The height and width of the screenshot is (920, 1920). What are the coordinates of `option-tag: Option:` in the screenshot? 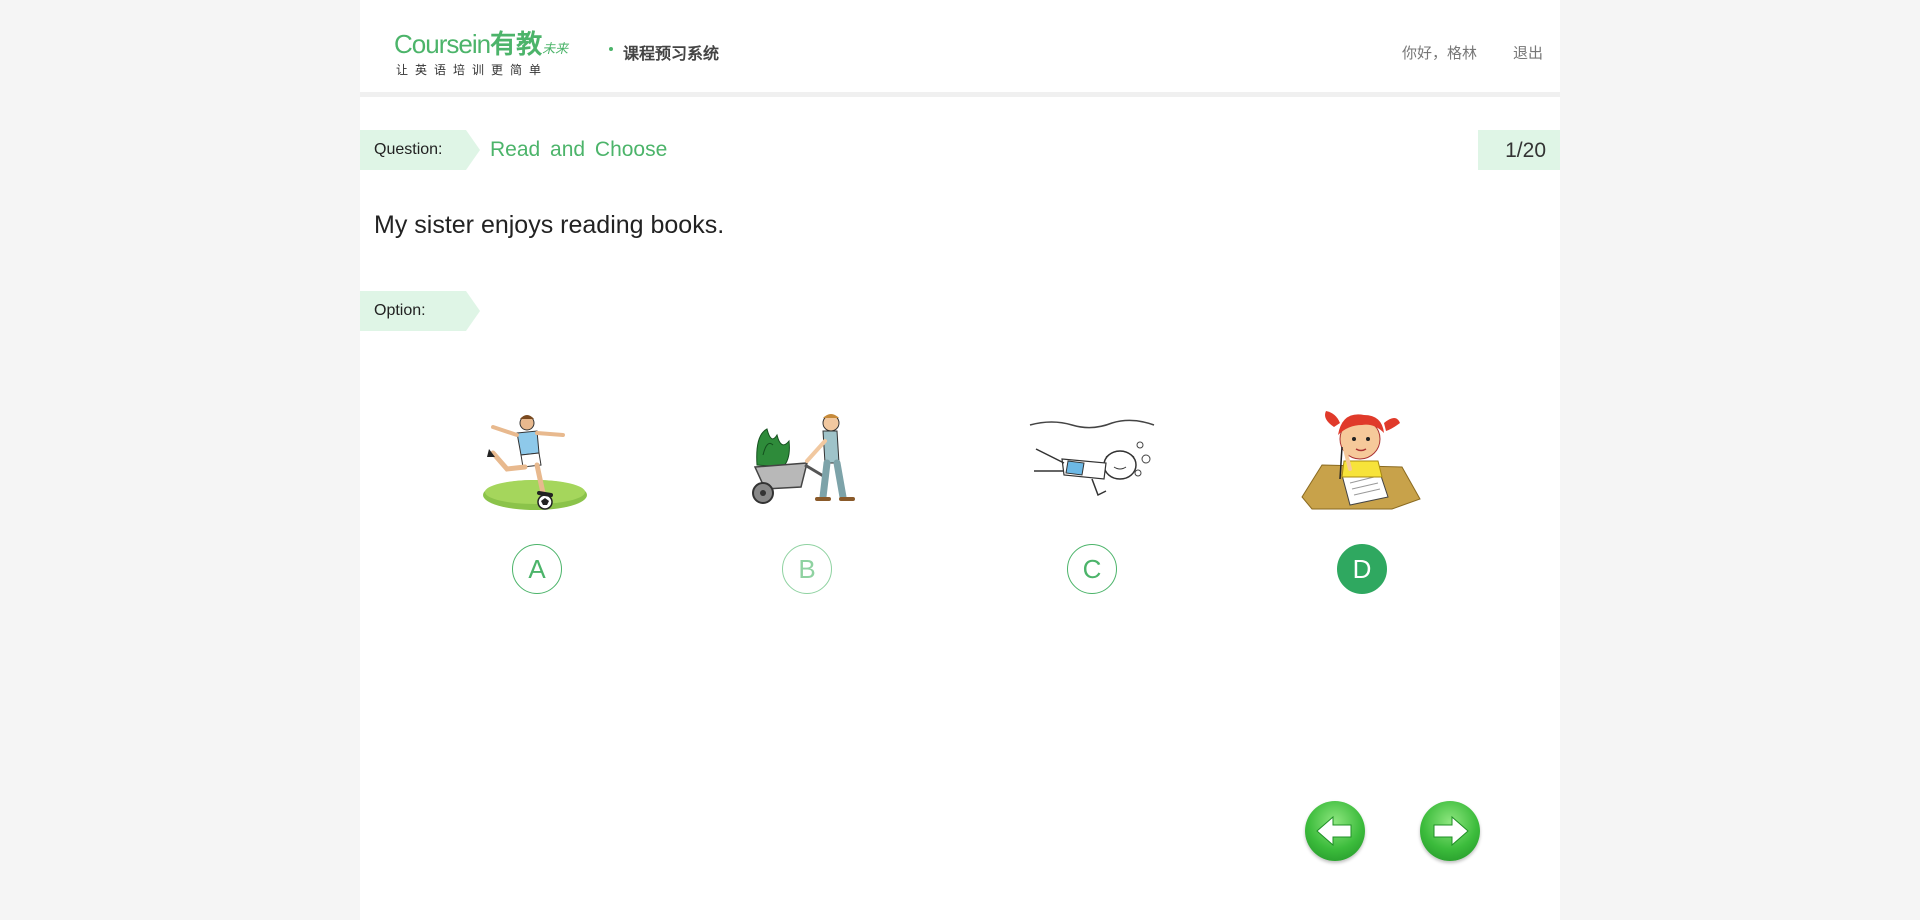 It's located at (420, 311).